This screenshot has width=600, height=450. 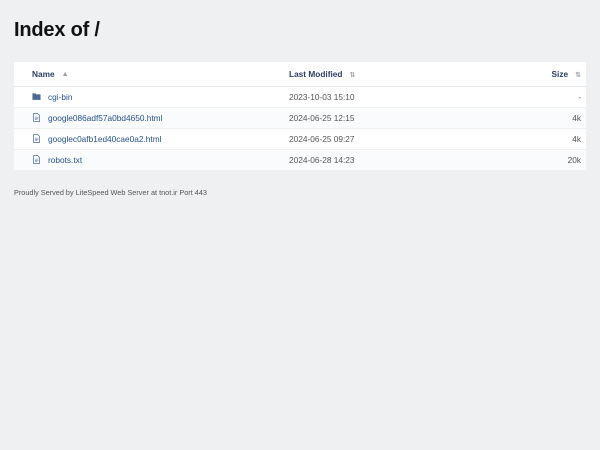 I want to click on file-link: robots.txt, so click(x=65, y=160).